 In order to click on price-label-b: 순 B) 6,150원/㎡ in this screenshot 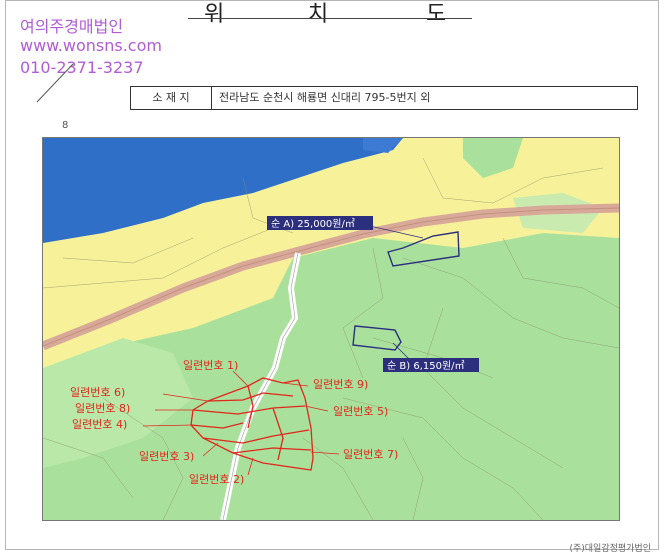, I will do `click(426, 366)`.